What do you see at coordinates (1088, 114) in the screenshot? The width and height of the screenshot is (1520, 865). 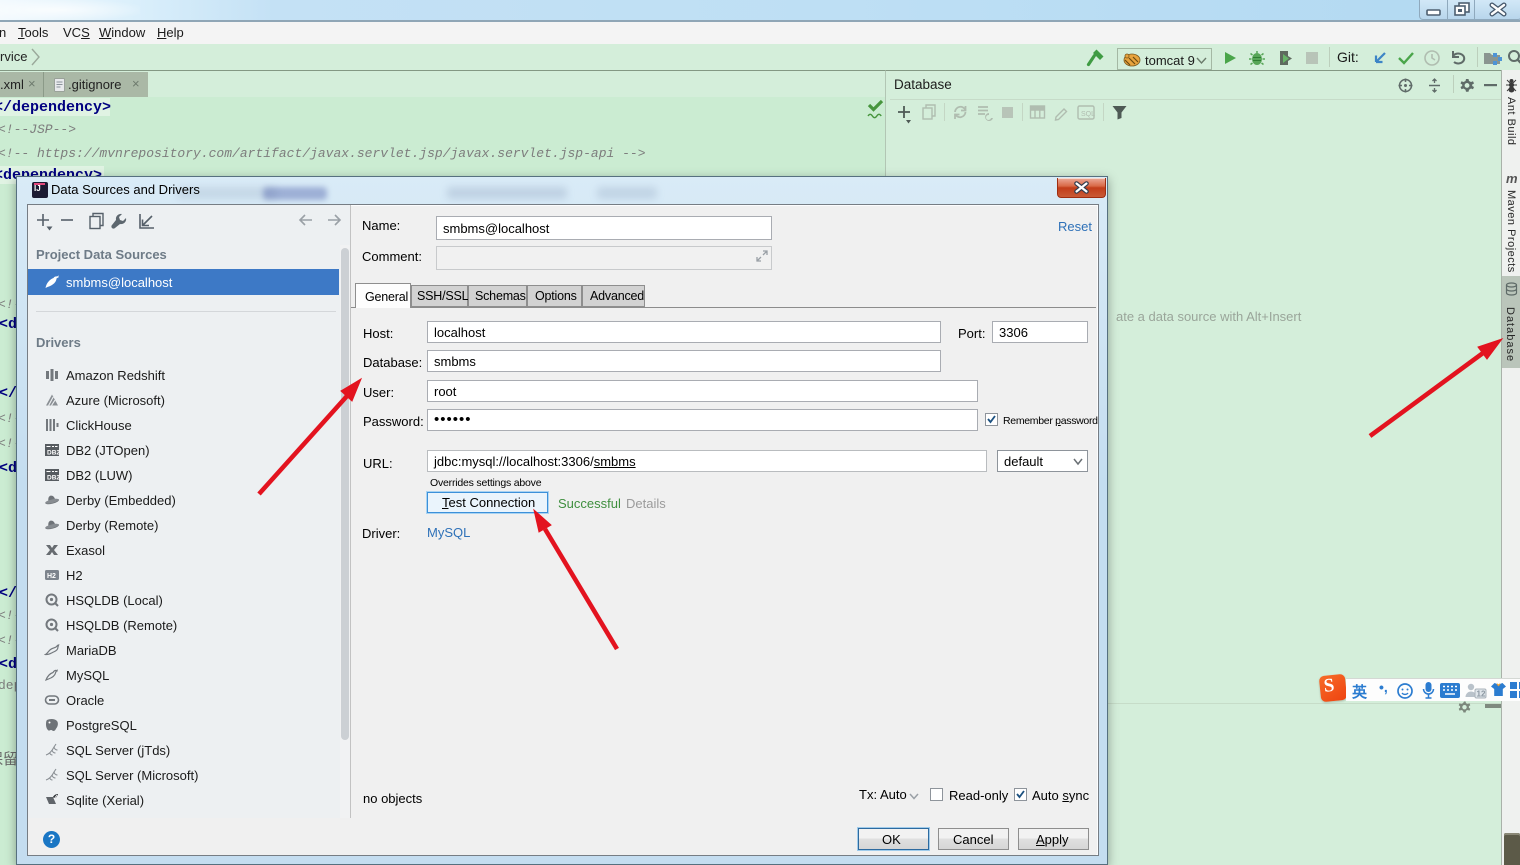 I see `svg-text: SQL` at bounding box center [1088, 114].